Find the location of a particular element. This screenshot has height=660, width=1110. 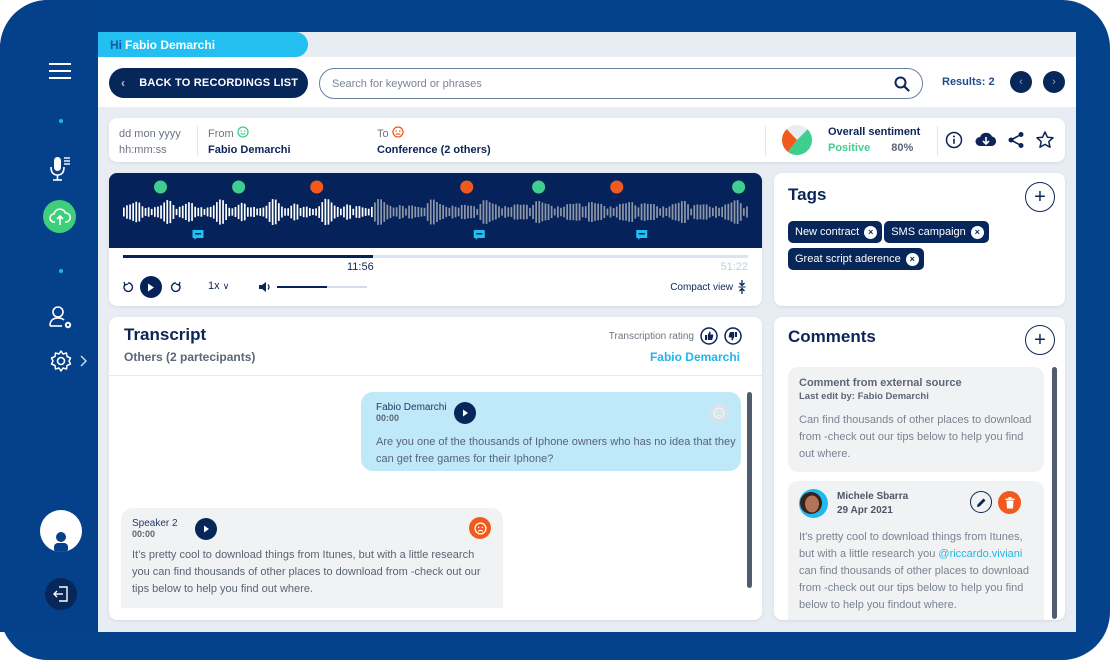

compact-view-toggle: Compact view is located at coordinates (708, 287).